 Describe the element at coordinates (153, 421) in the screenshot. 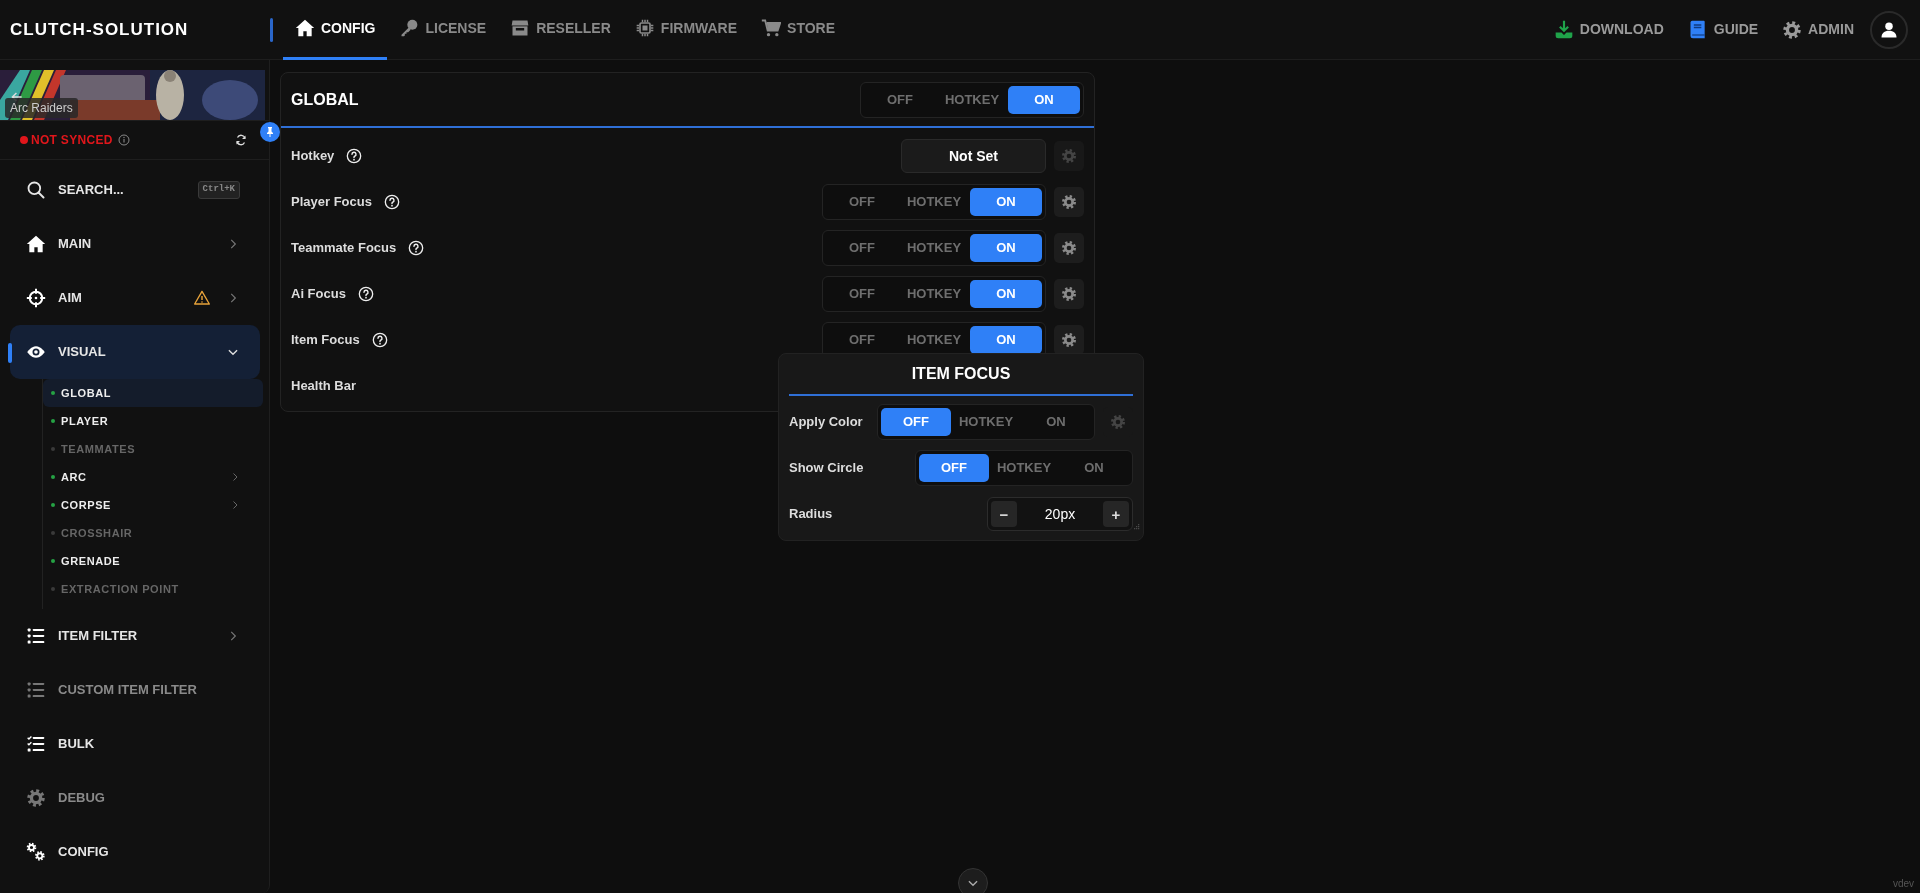

I see `submenu-item: PLAYER` at that location.